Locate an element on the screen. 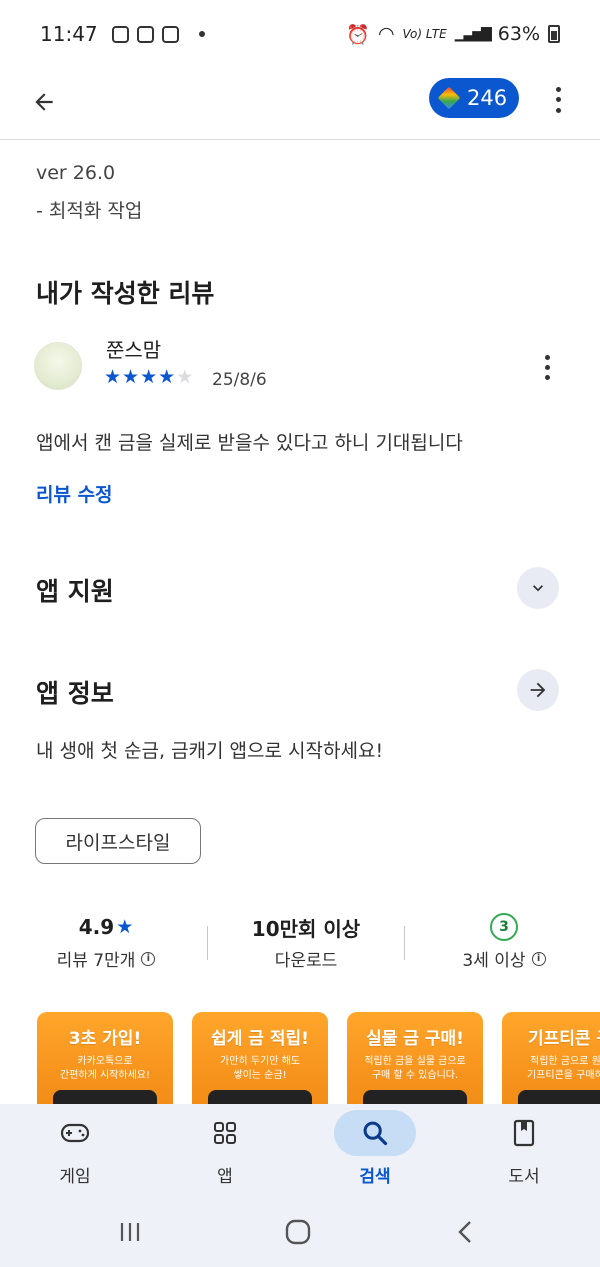 This screenshot has width=600, height=1267. rating-stat: 4.9 ★ 리뷰 7만개 i is located at coordinates (106, 941).